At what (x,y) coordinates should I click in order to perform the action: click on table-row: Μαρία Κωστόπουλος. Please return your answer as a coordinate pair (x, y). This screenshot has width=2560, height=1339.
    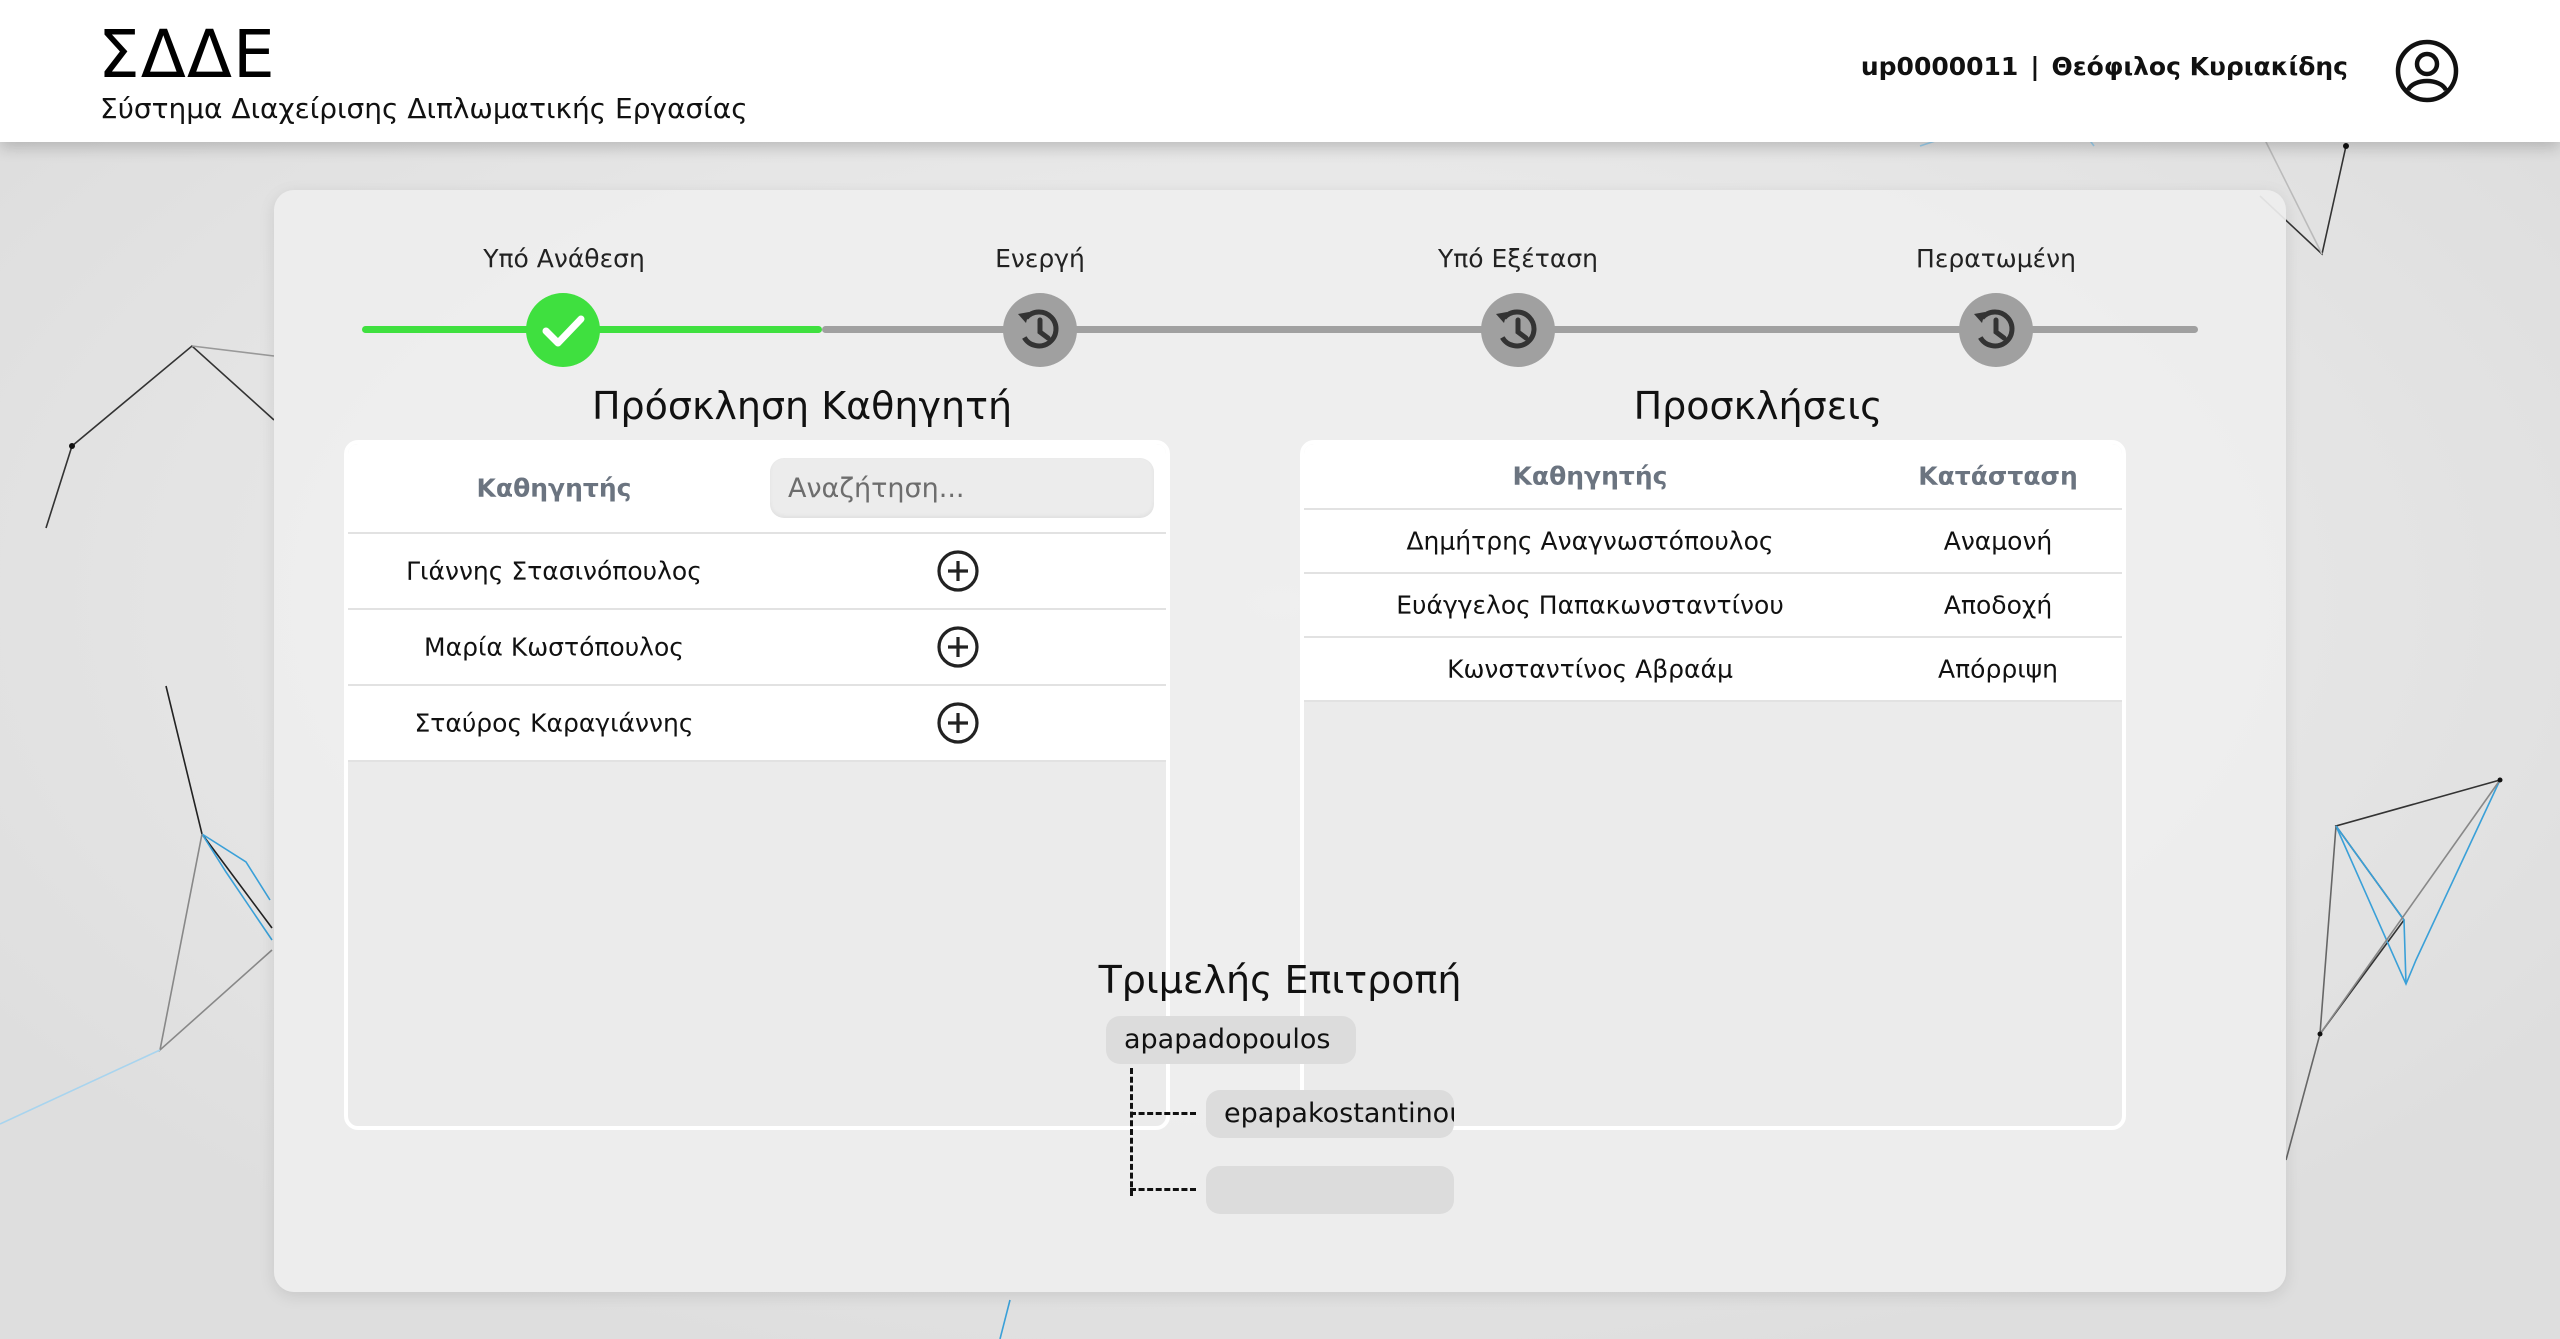
    Looking at the image, I should click on (757, 648).